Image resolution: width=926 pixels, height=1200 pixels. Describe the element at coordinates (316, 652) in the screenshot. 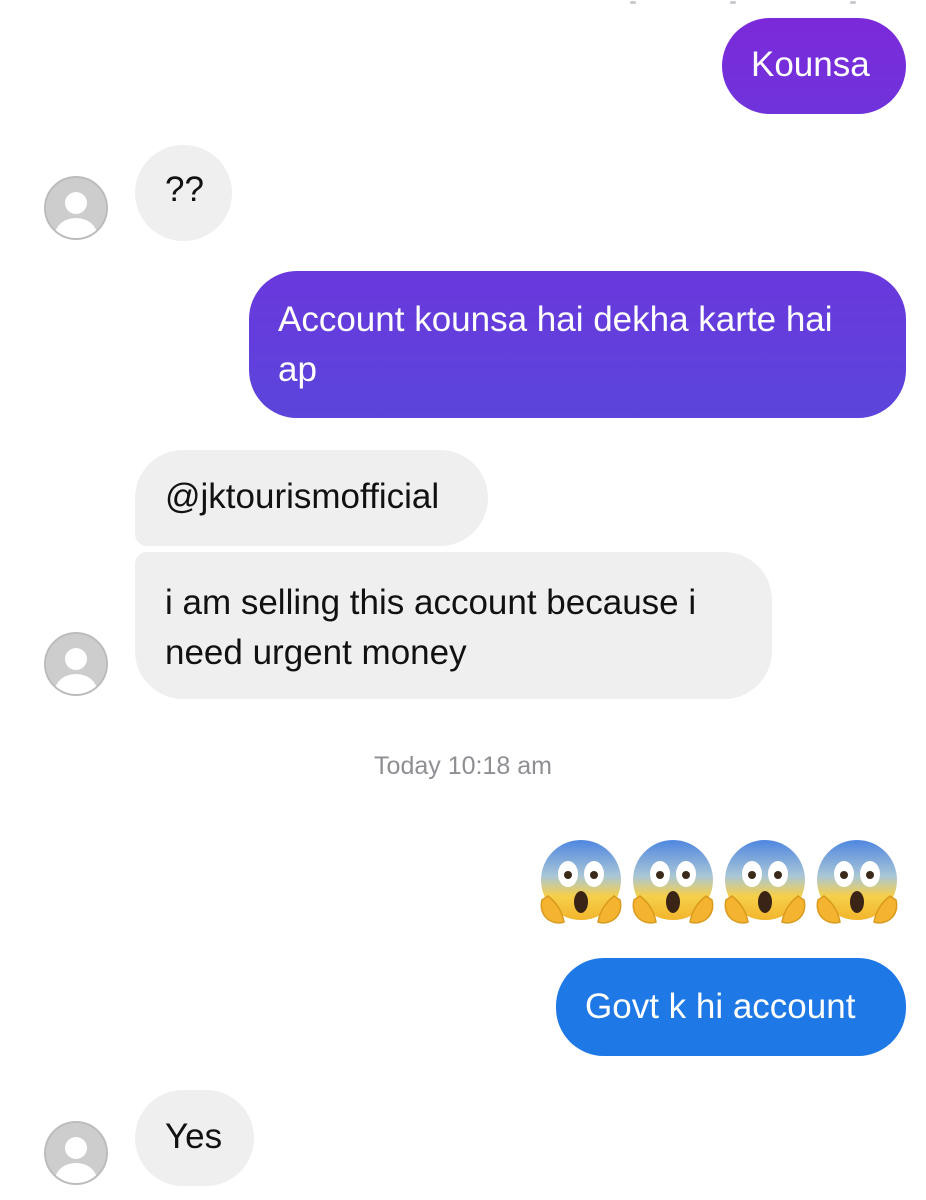

I see `message-text-line: need urgent money` at that location.